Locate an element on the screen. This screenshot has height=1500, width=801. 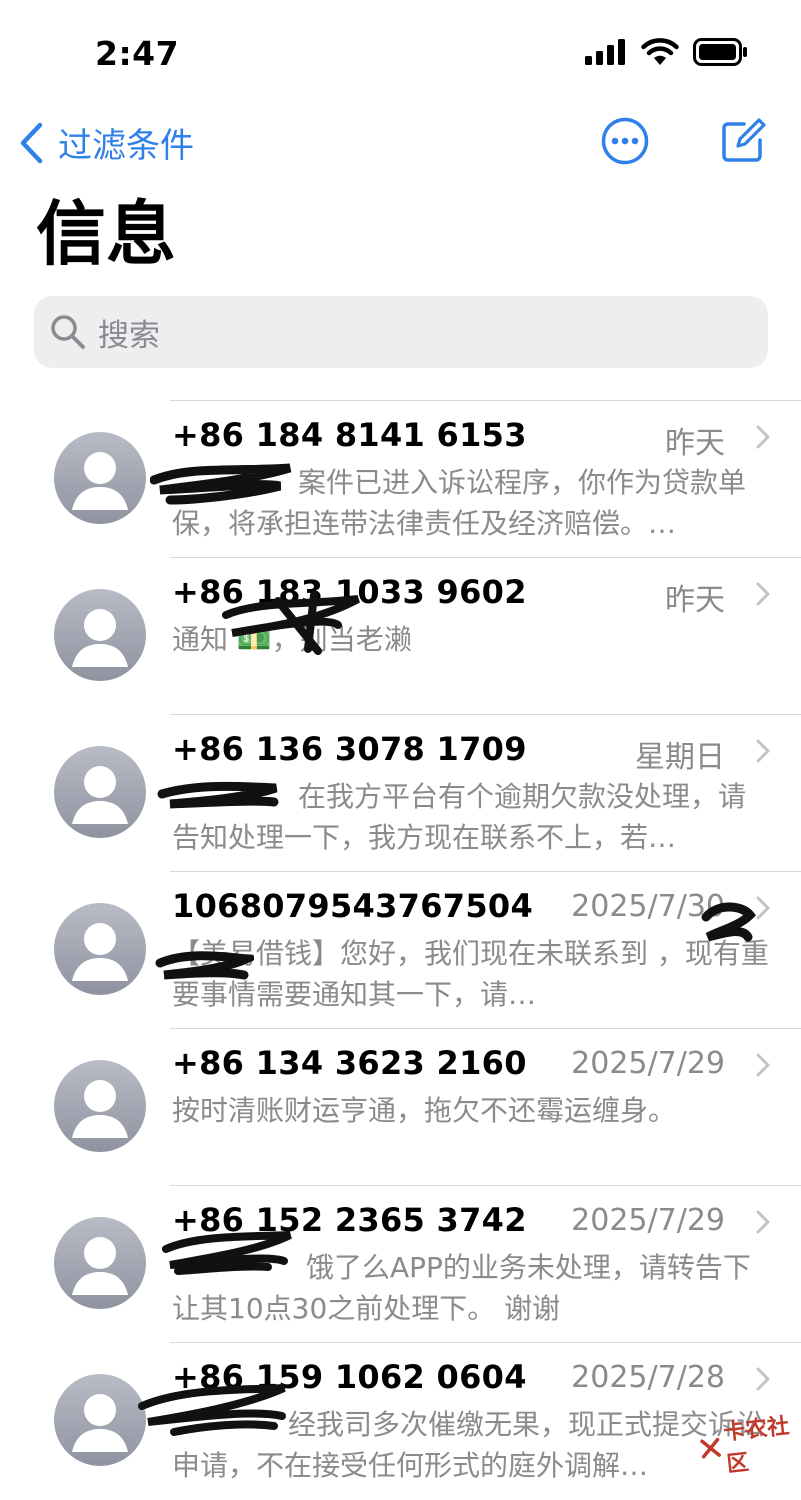
message-preview: 按时清账财运亨通，拖欠不还霉运缠身。 is located at coordinates (424, 1110).